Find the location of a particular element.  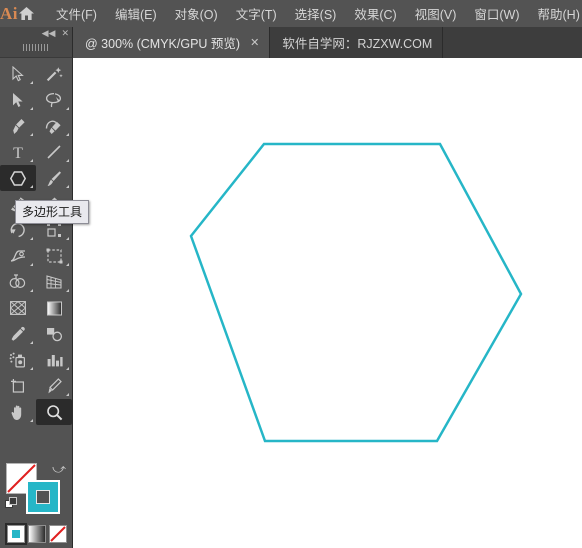

menu-item-edit: 编辑(E) is located at coordinates (136, 13).